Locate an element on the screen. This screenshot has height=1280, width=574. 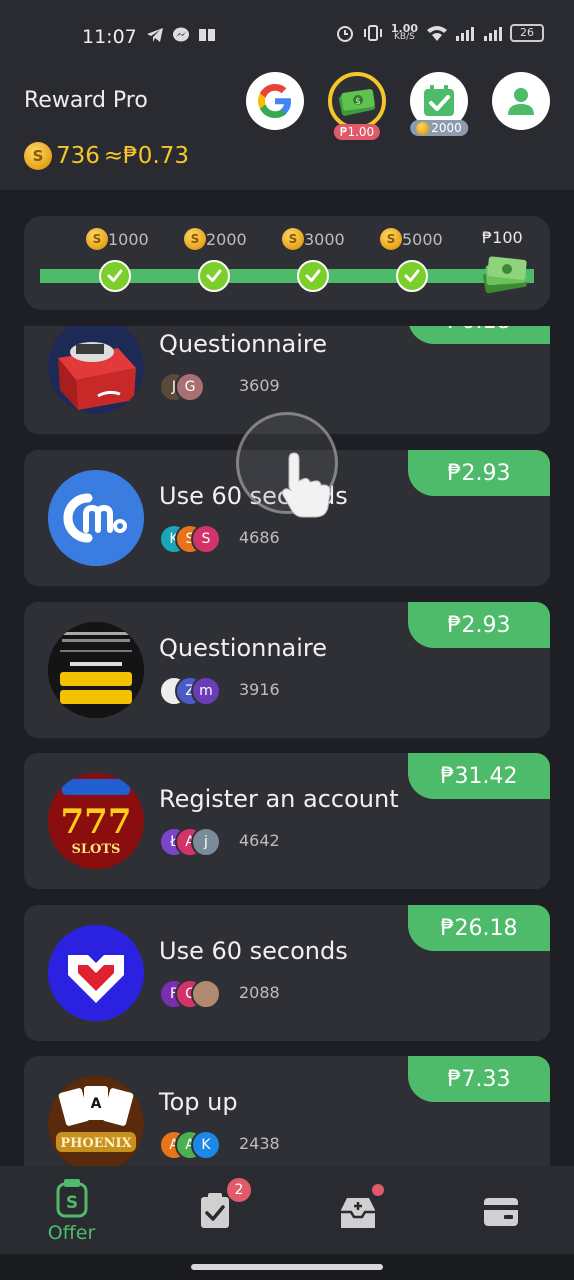
avatar: K is located at coordinates (206, 1145).